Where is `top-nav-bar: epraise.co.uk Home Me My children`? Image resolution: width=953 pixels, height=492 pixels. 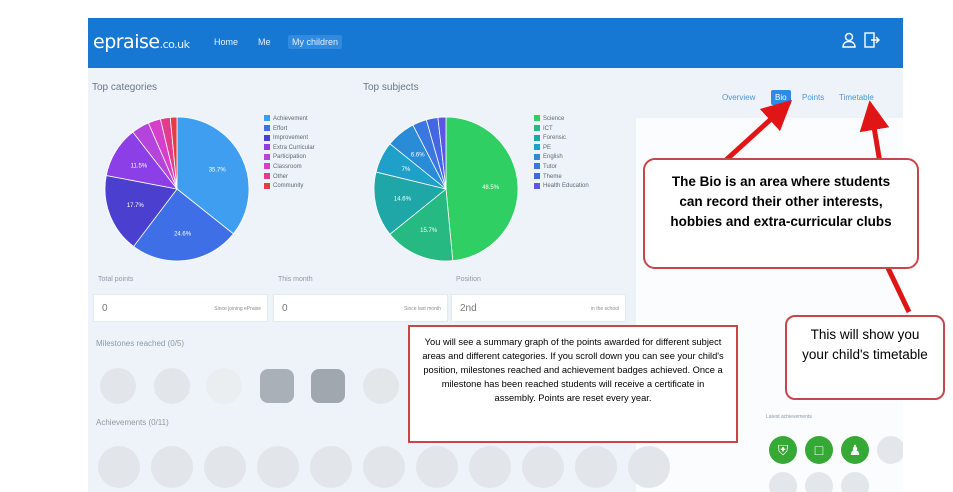 top-nav-bar: epraise.co.uk Home Me My children is located at coordinates (495, 43).